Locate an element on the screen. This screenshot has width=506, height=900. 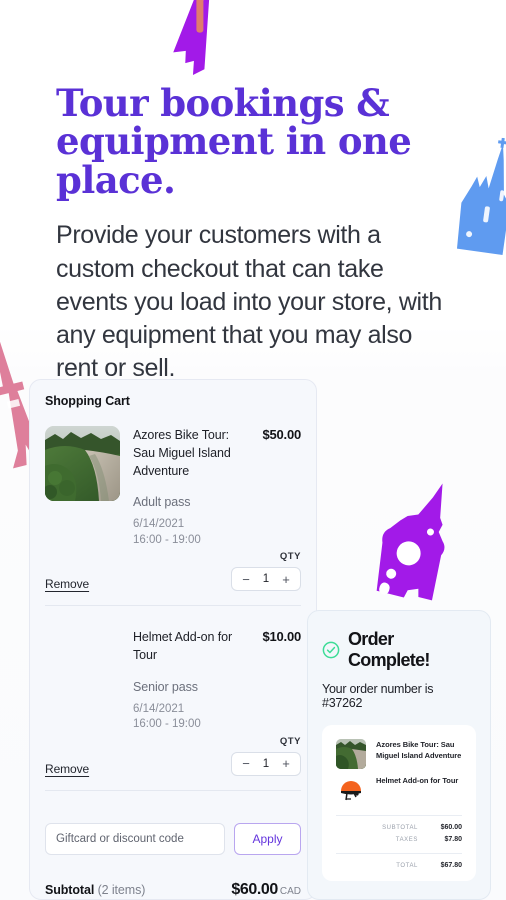
page-title-line2: equipment in one place. is located at coordinates (234, 160).